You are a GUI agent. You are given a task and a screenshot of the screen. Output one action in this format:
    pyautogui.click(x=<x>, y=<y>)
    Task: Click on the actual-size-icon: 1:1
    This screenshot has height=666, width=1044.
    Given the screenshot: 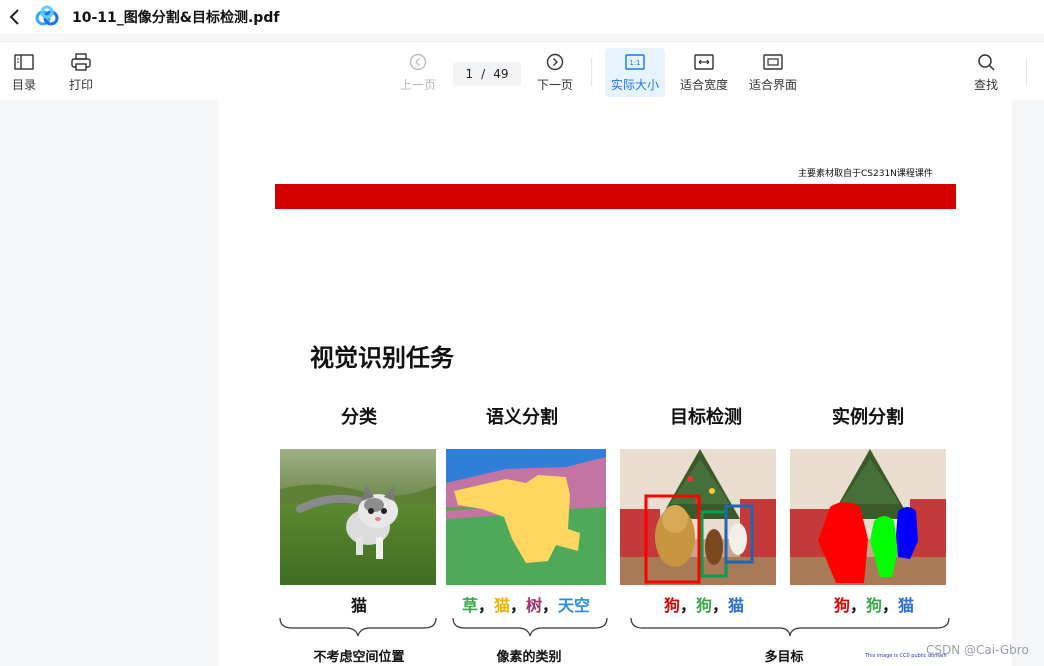 What is the action you would take?
    pyautogui.click(x=635, y=62)
    